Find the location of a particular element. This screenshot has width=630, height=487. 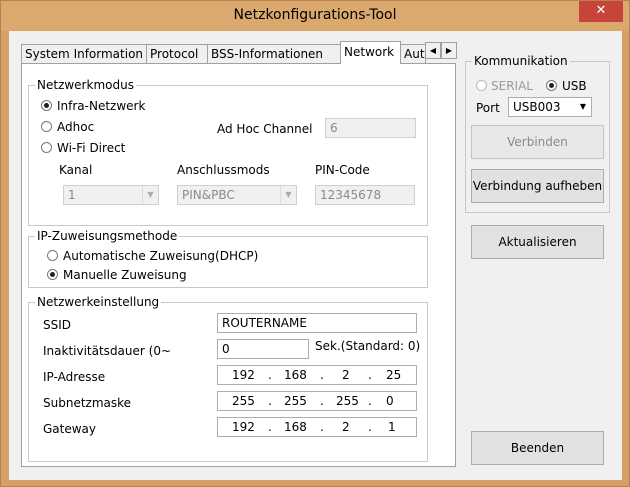

ssid-label: SSID is located at coordinates (57, 325).